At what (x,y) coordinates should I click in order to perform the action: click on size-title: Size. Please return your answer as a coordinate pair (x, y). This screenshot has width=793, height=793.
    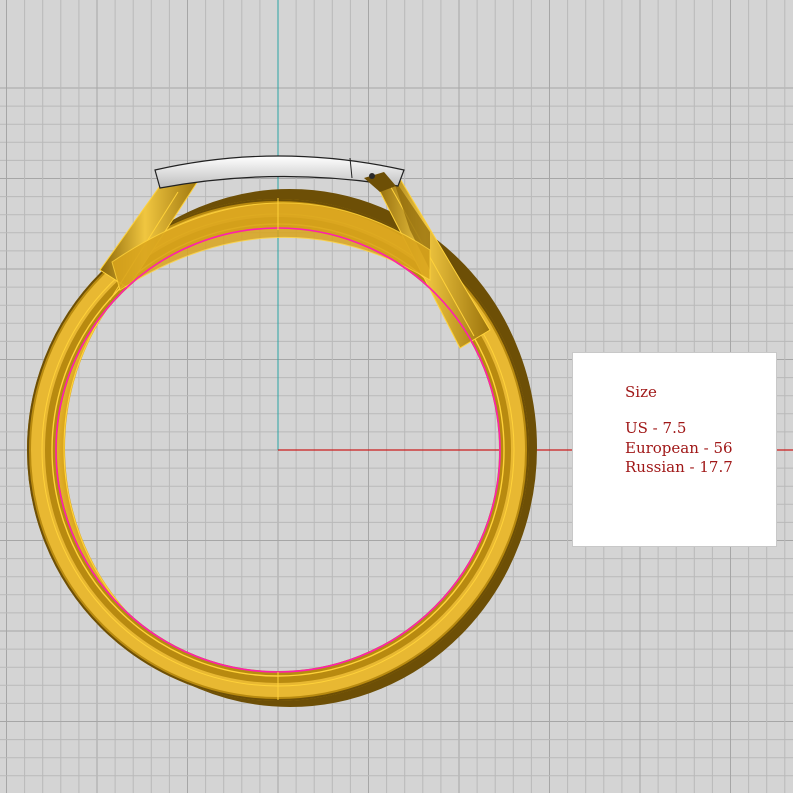
    Looking at the image, I should click on (641, 392).